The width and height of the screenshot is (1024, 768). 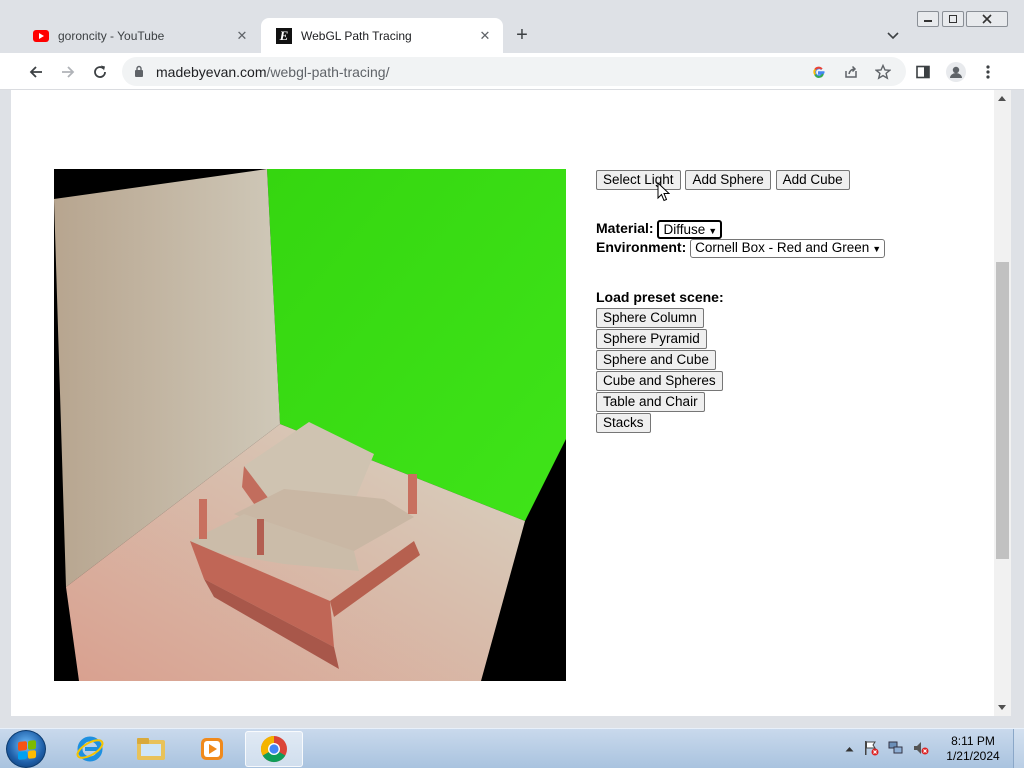 What do you see at coordinates (512, 748) in the screenshot?
I see `windows-taskbar: 8:11 PM 1/21/2024` at bounding box center [512, 748].